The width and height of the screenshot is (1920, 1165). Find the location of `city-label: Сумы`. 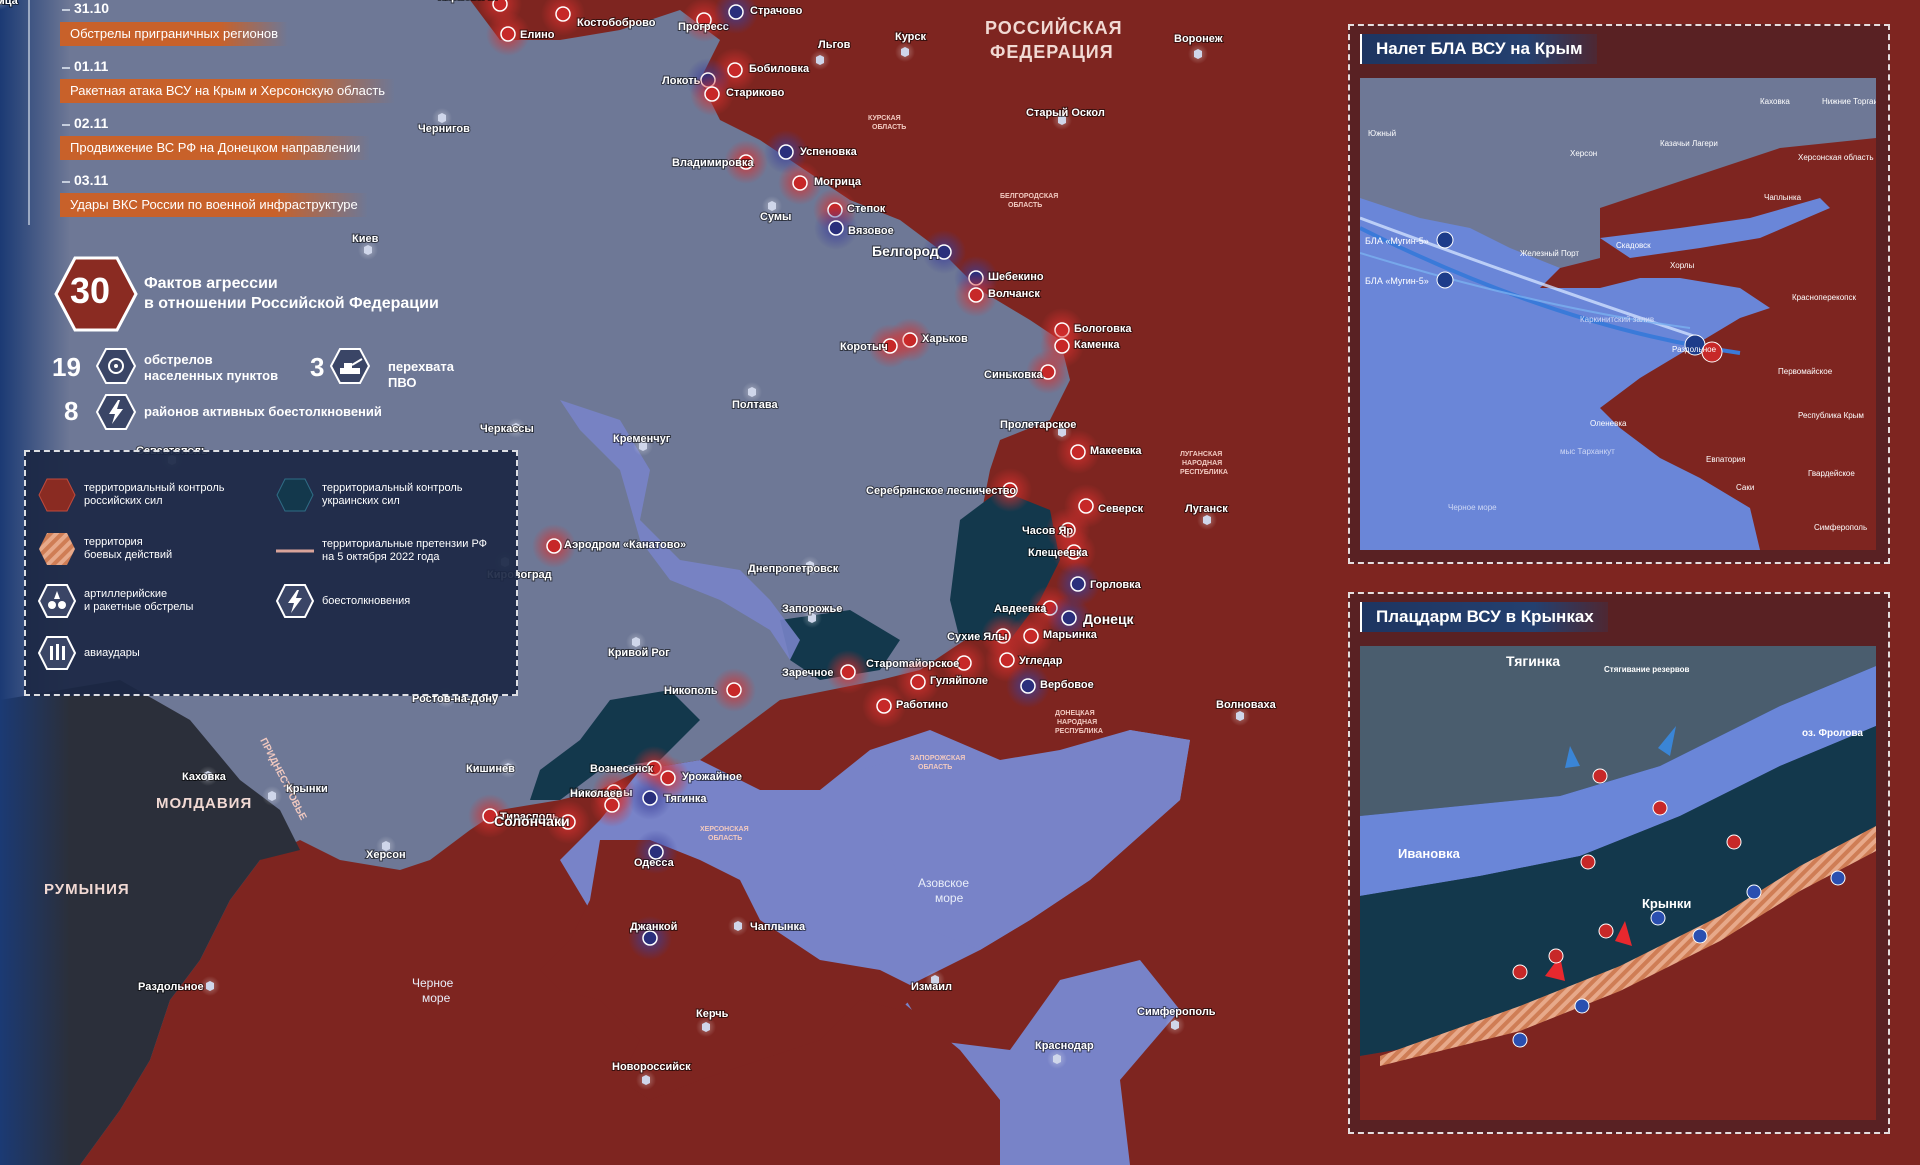

city-label: Сумы is located at coordinates (775, 217).